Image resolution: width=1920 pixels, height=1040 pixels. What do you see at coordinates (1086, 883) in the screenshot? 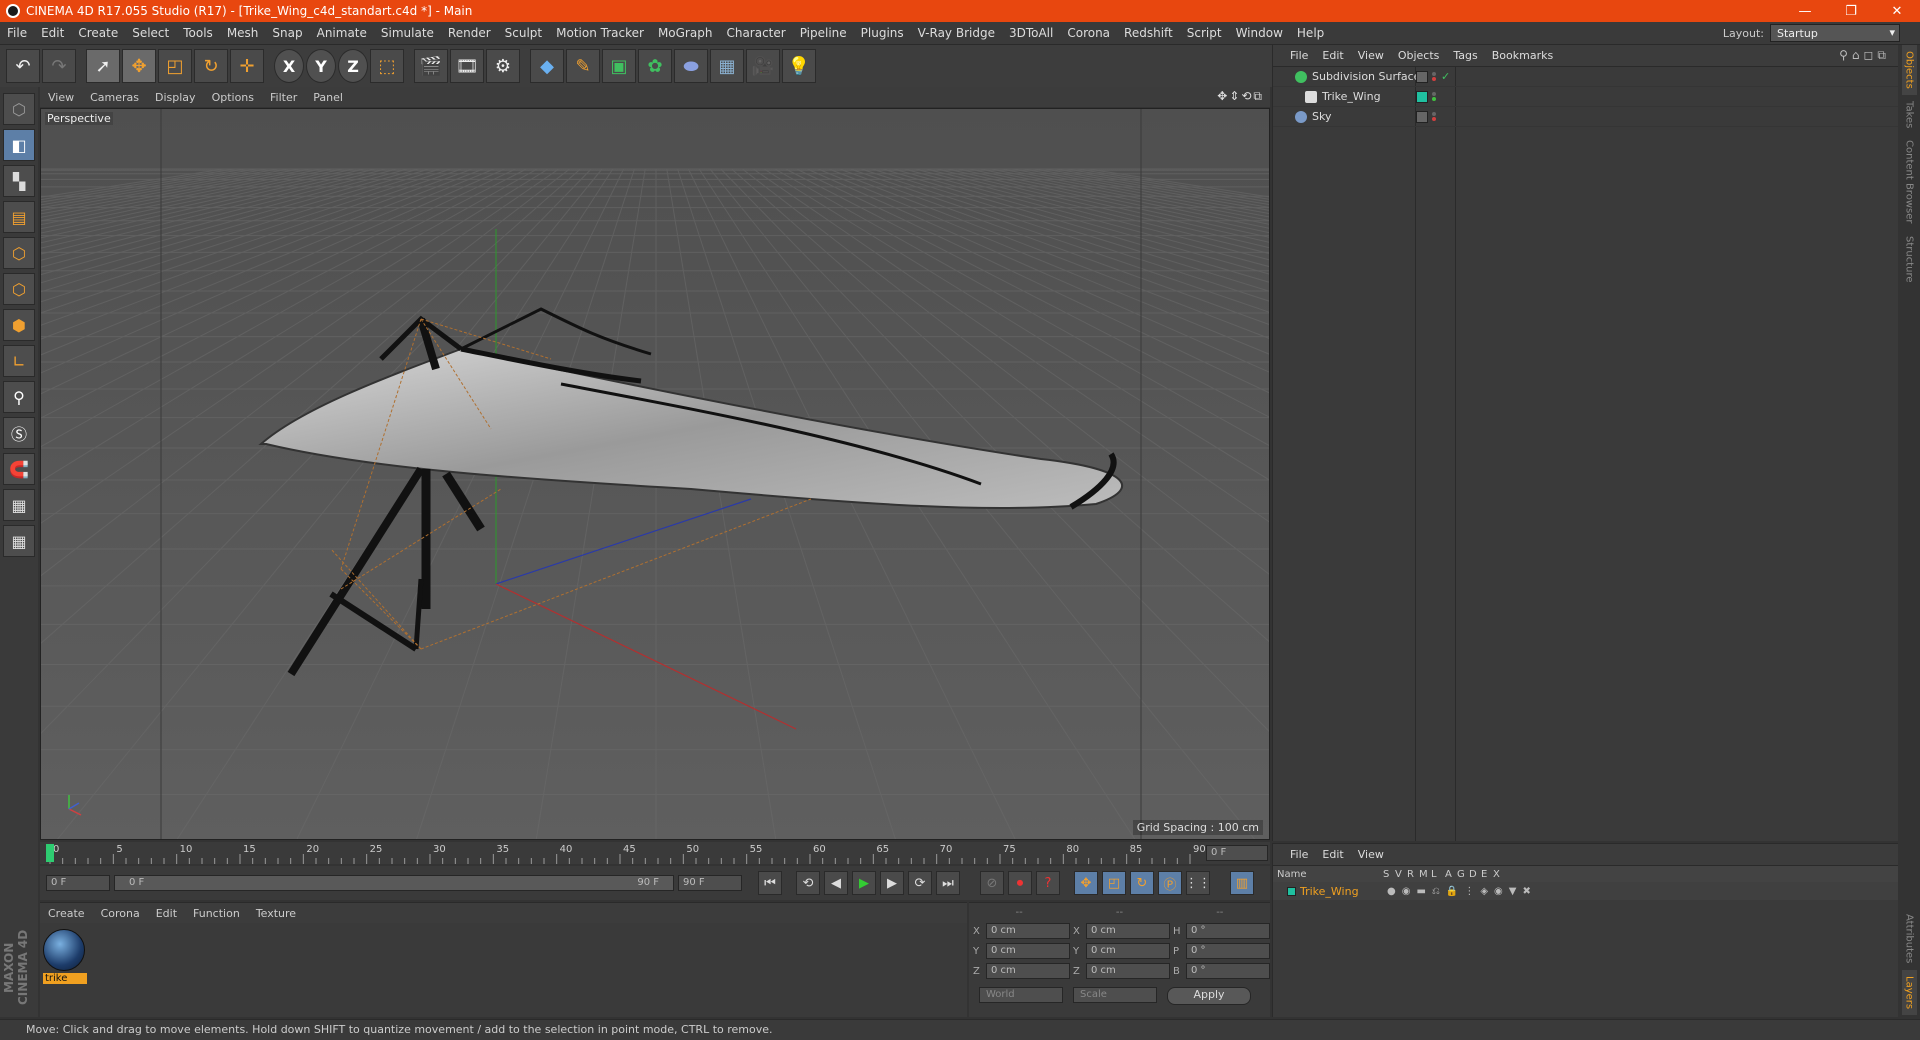
I see `key-position-icon: ✥` at bounding box center [1086, 883].